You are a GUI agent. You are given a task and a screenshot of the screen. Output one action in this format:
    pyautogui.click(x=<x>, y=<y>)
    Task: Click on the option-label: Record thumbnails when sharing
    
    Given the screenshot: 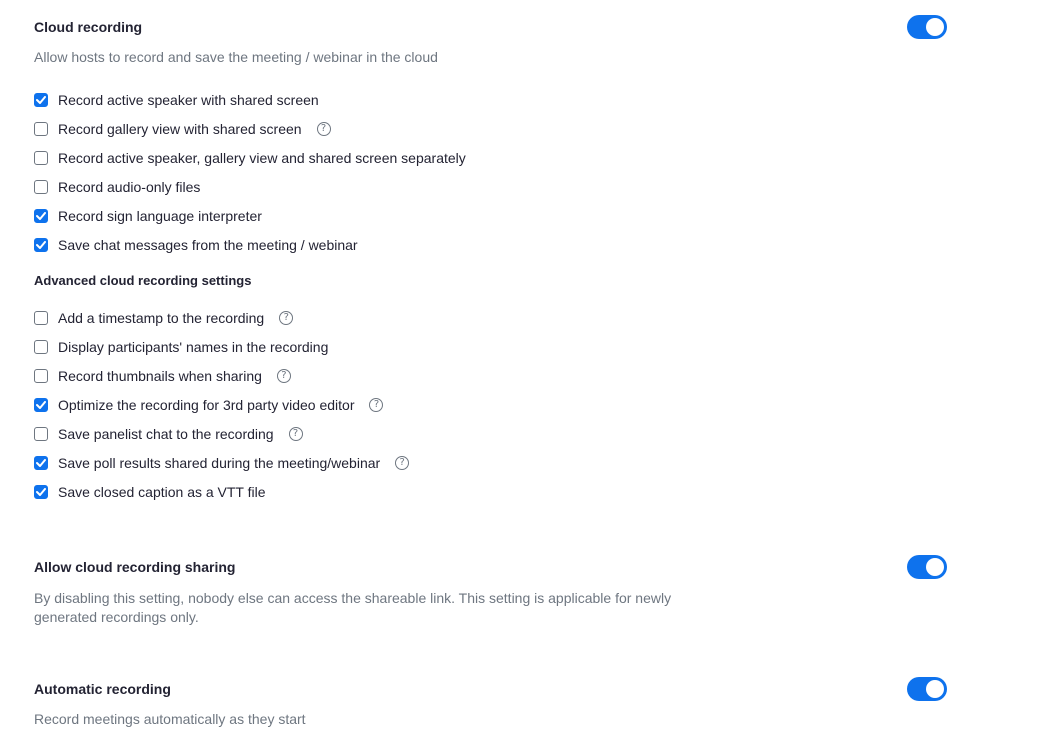 What is the action you would take?
    pyautogui.click(x=160, y=376)
    